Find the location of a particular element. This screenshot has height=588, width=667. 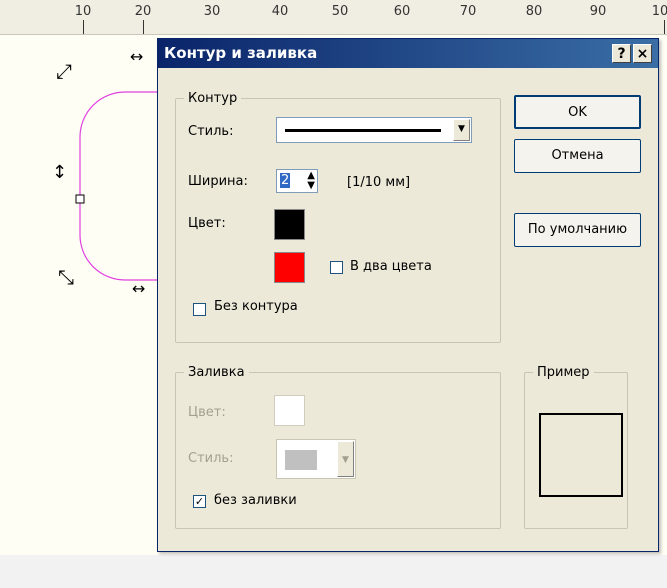

fill-color-swatch is located at coordinates (289, 410).